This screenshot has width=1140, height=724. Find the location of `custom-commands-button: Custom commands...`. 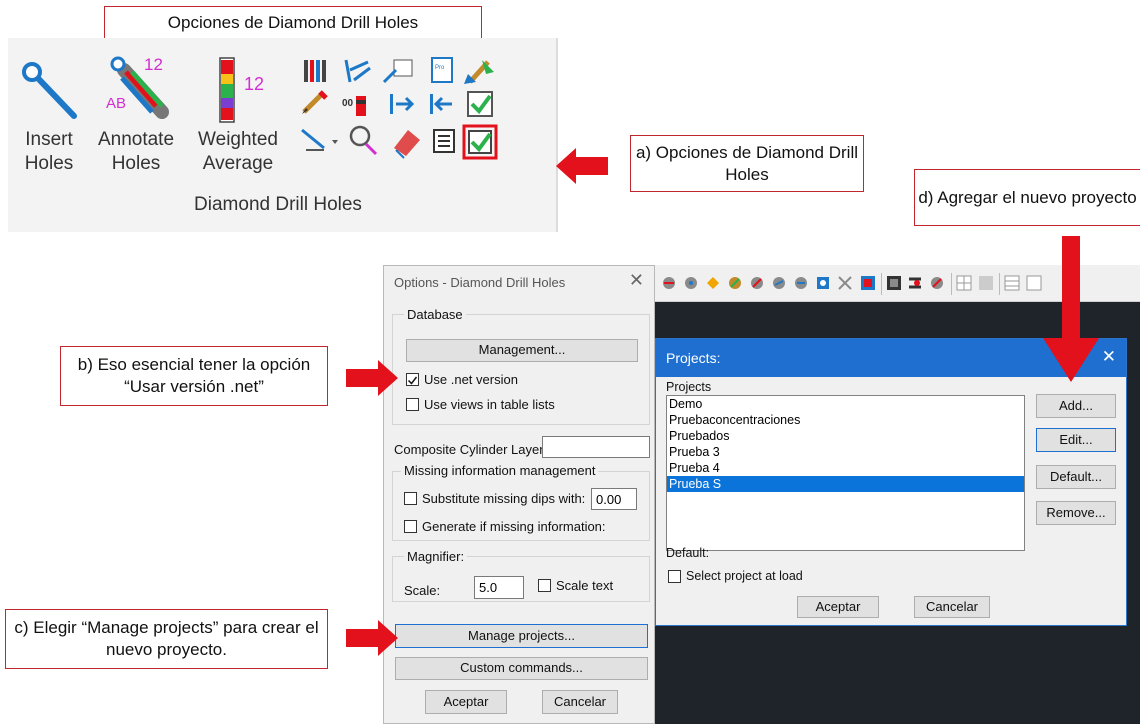

custom-commands-button: Custom commands... is located at coordinates (521, 668).